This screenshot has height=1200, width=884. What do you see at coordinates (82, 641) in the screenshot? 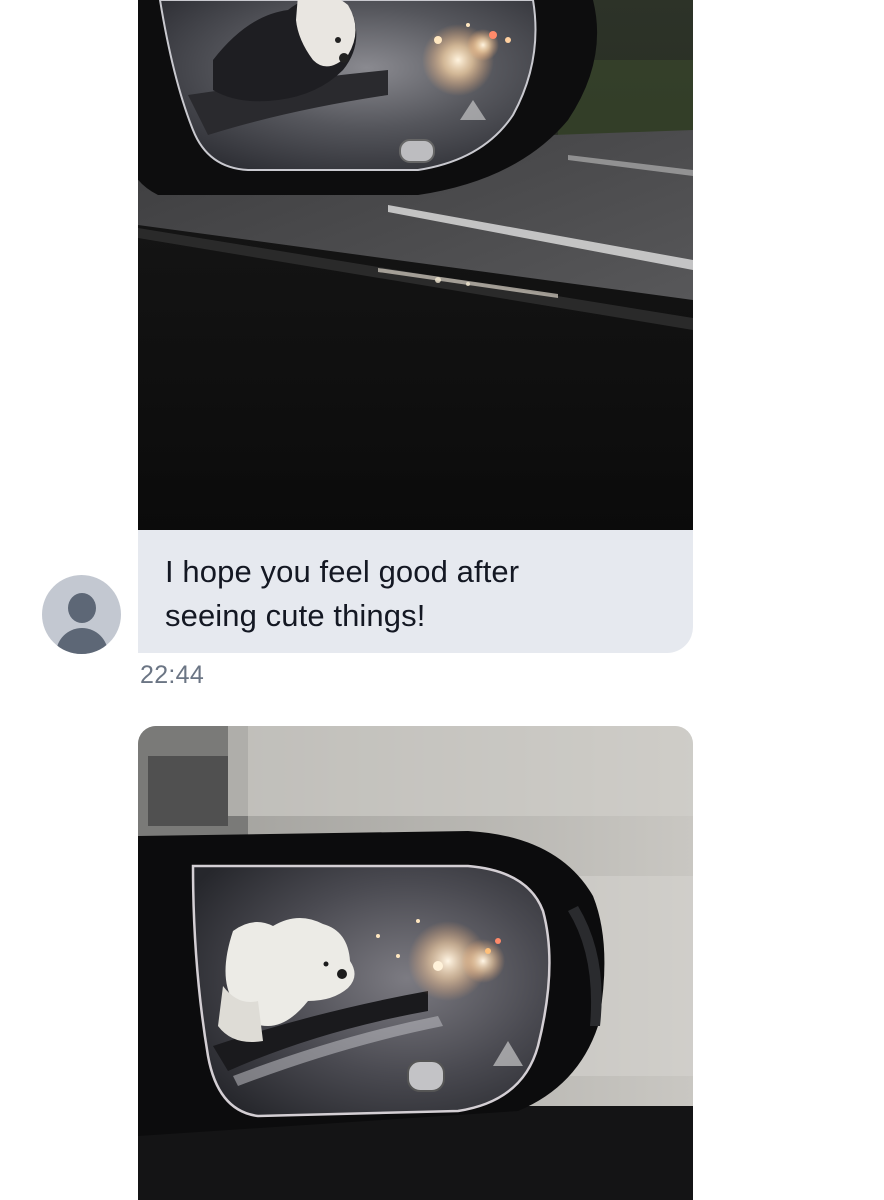
I see `avatar-body` at bounding box center [82, 641].